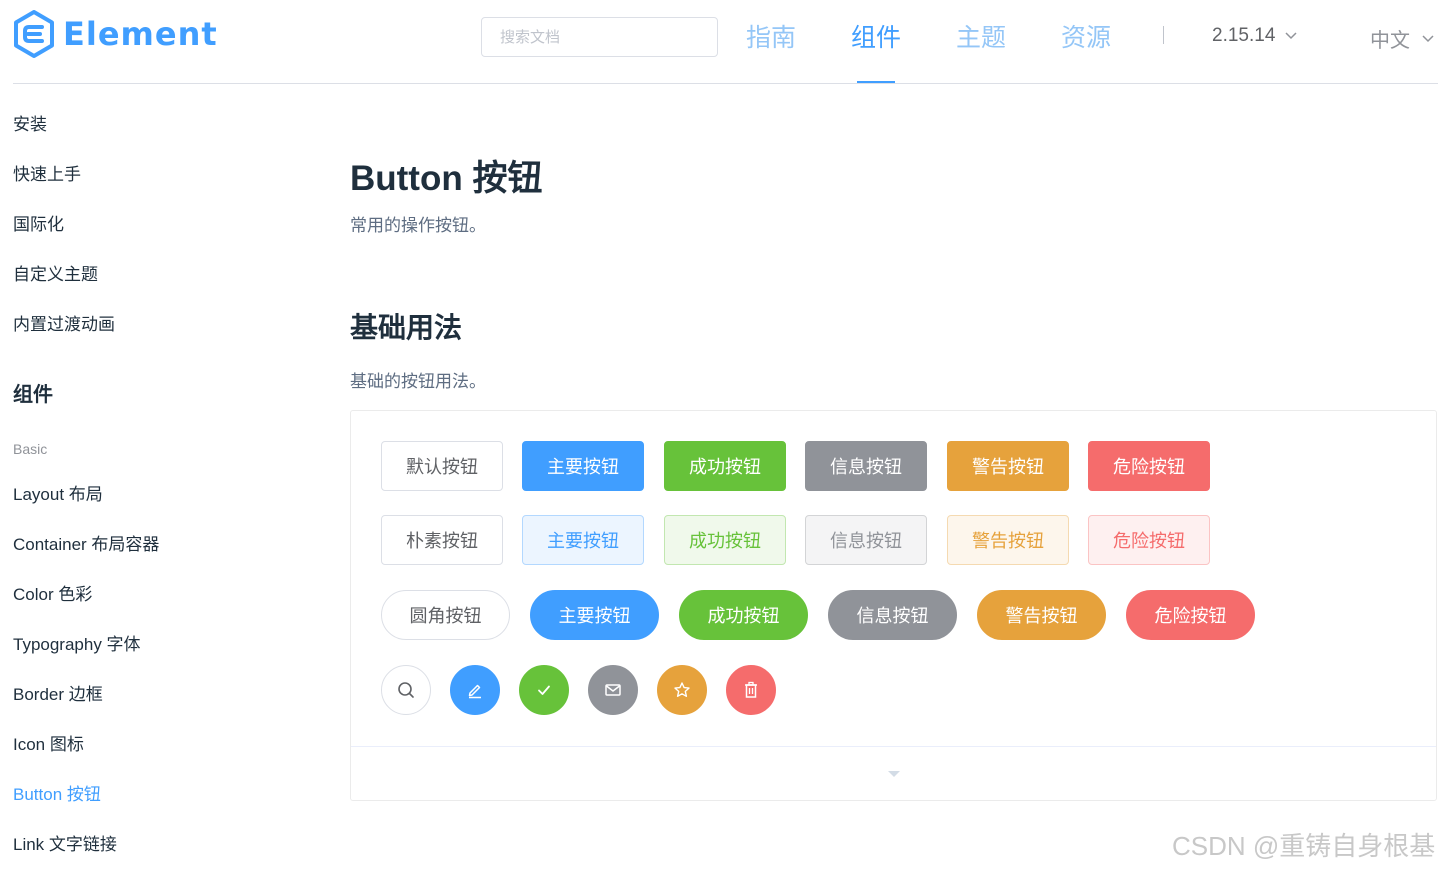 The width and height of the screenshot is (1443, 869). Describe the element at coordinates (52, 592) in the screenshot. I see `sidebar-item-color: Color 色彩` at that location.